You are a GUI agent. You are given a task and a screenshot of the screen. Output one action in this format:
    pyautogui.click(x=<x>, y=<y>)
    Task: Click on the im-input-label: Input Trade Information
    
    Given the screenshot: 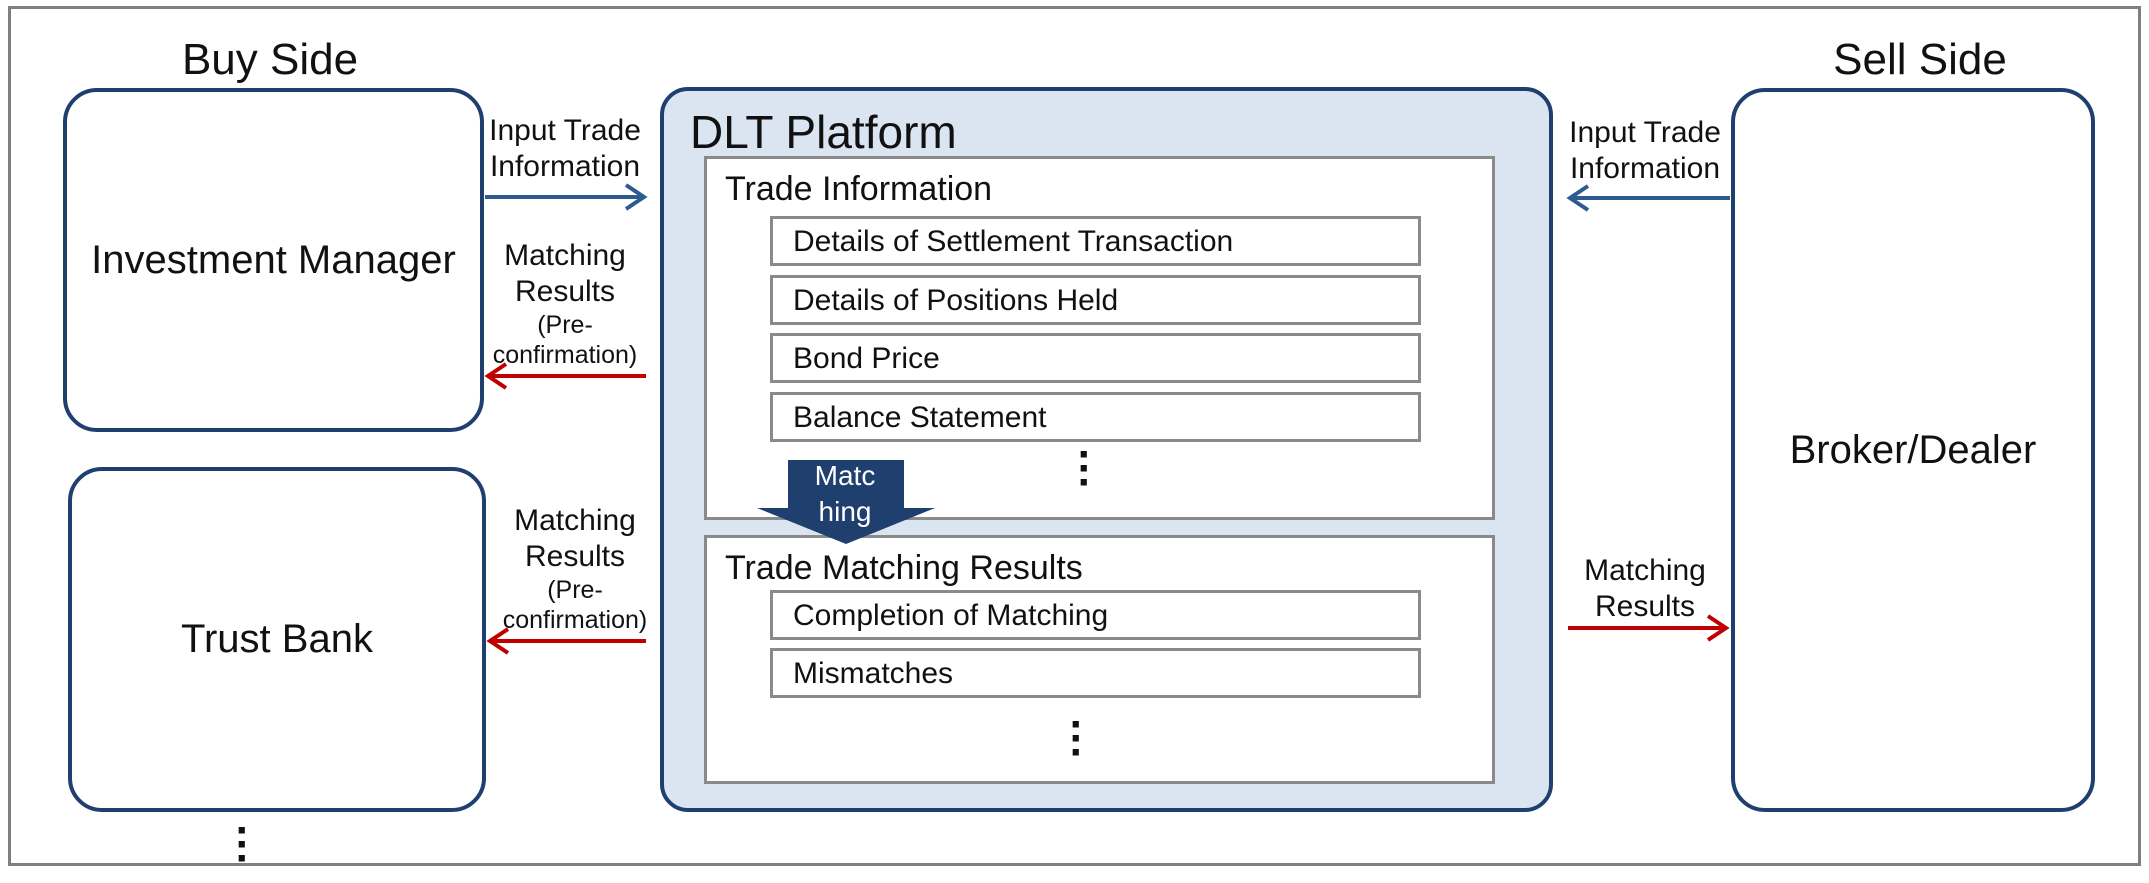 What is the action you would take?
    pyautogui.click(x=565, y=148)
    